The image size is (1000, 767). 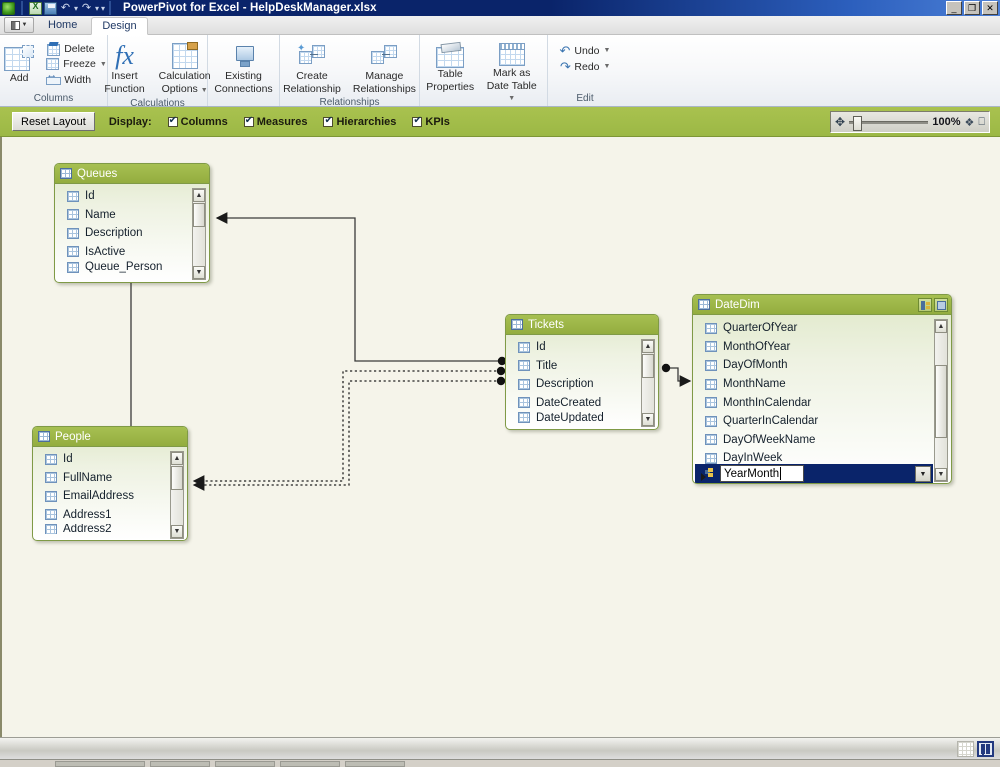 I want to click on table-header-queues: Queues, so click(x=132, y=174).